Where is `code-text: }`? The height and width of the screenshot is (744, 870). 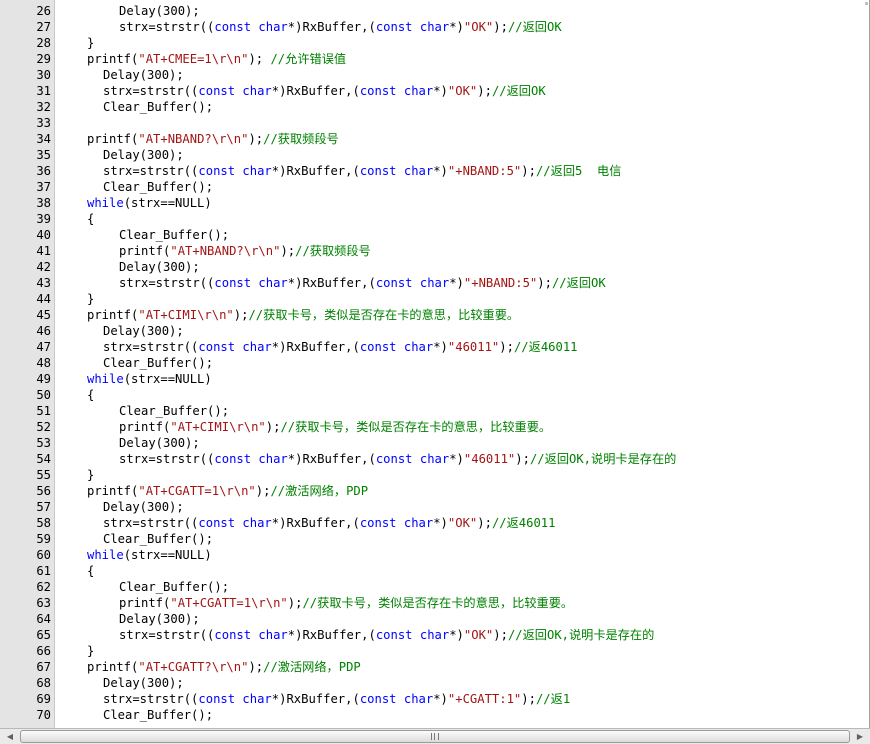
code-text: } is located at coordinates (90, 299).